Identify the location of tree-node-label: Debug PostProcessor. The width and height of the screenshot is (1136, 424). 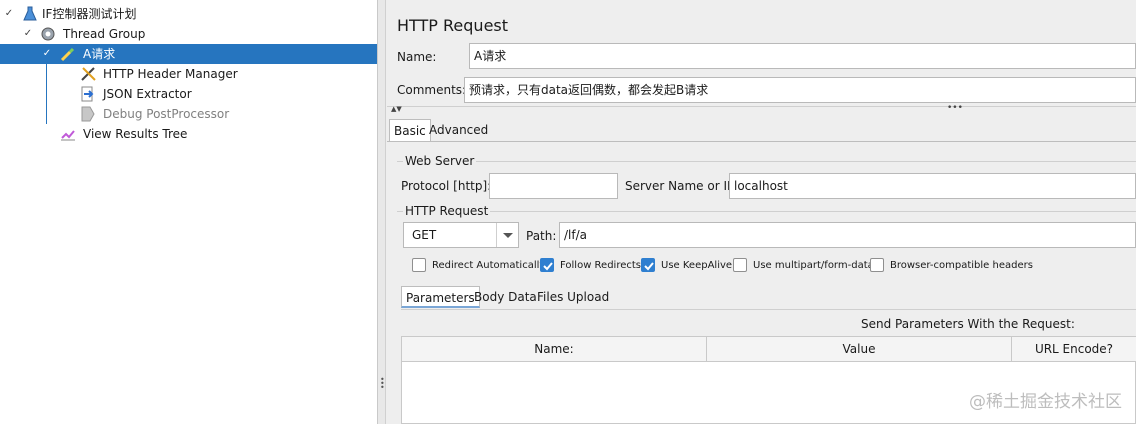
(166, 114).